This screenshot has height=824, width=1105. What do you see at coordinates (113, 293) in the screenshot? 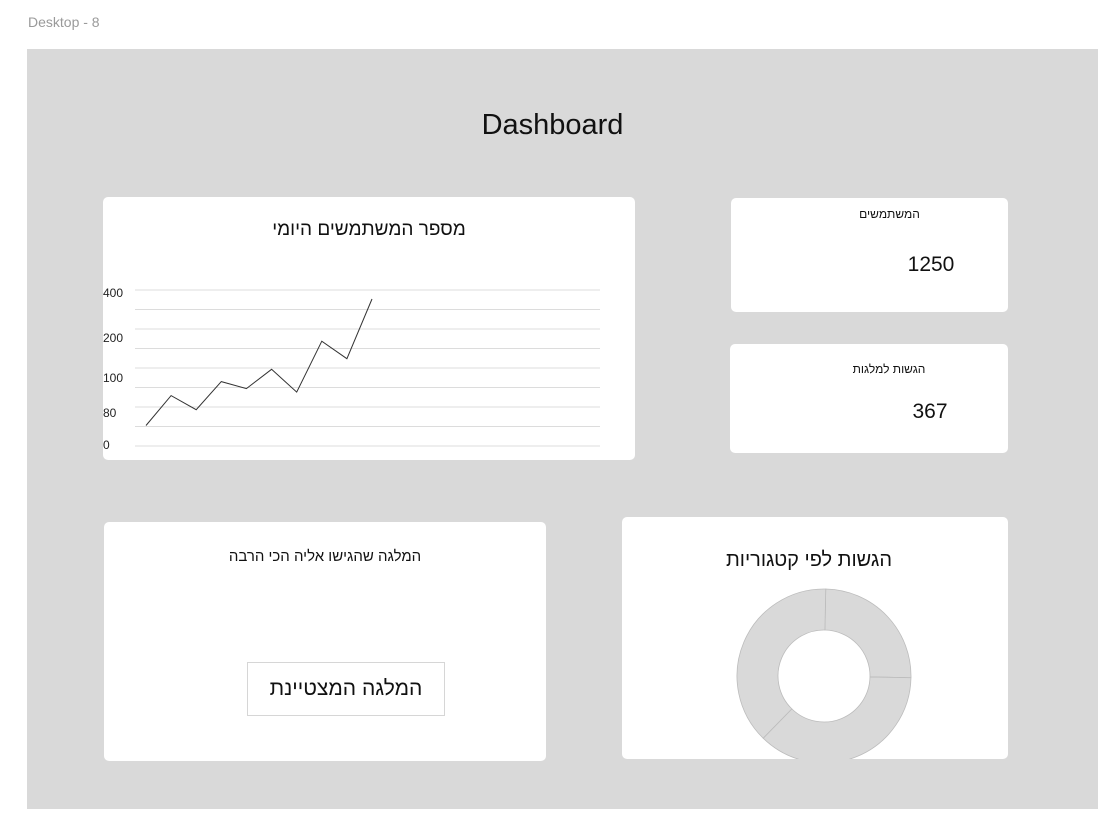
I see `y-tick-label: 400` at bounding box center [113, 293].